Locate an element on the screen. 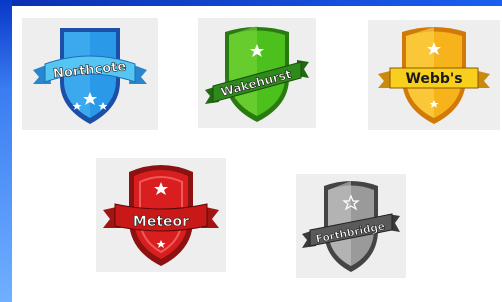  crest-tile-northcote: Northcote is located at coordinates (90, 74).